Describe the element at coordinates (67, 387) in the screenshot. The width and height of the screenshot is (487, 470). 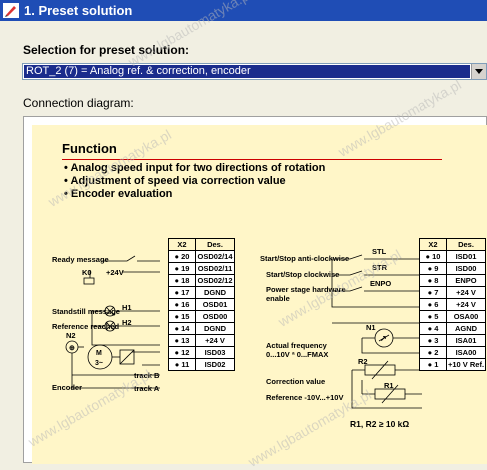
I see `encoder-label: Encoder` at that location.